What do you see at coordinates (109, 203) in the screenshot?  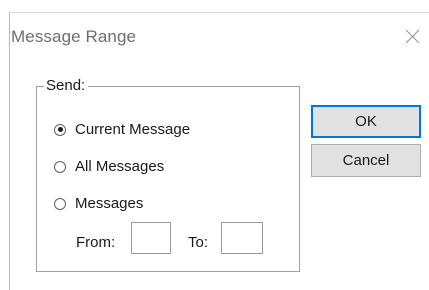 I see `radio-label: Messages` at bounding box center [109, 203].